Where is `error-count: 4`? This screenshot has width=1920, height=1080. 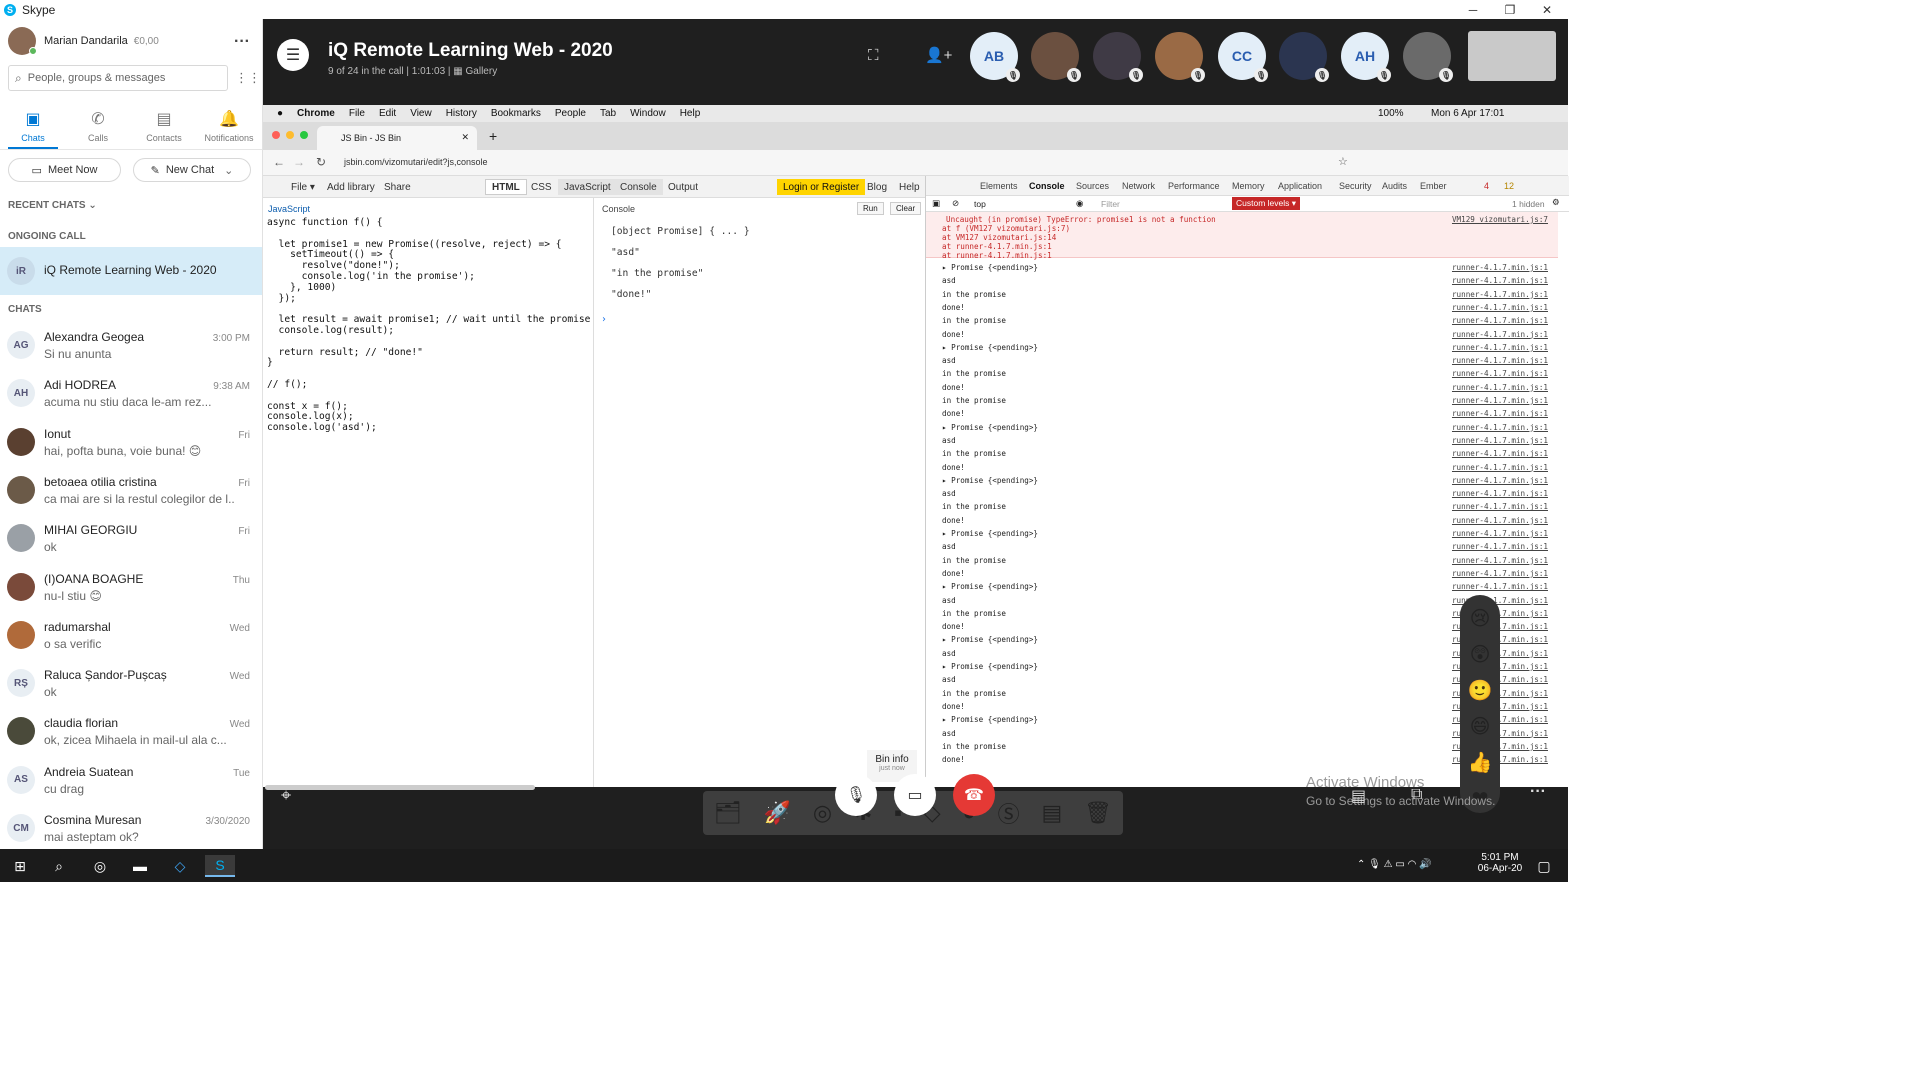
error-count: 4 is located at coordinates (1486, 186).